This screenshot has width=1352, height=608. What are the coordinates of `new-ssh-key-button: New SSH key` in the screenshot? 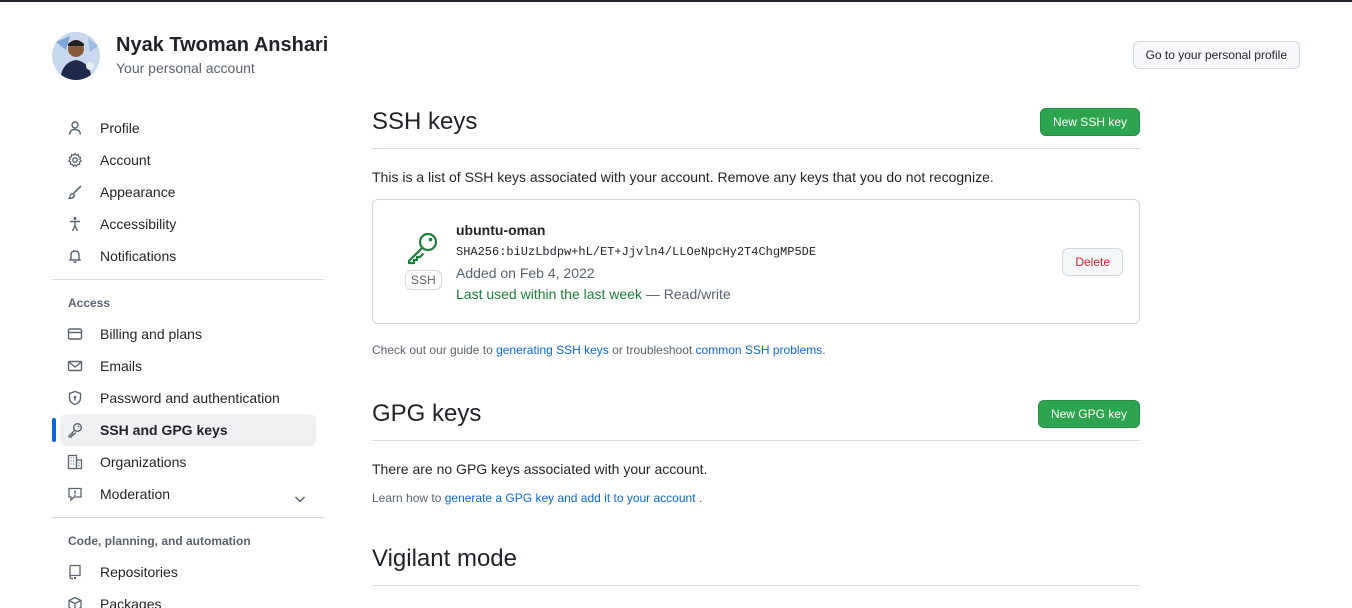 It's located at (1089, 122).